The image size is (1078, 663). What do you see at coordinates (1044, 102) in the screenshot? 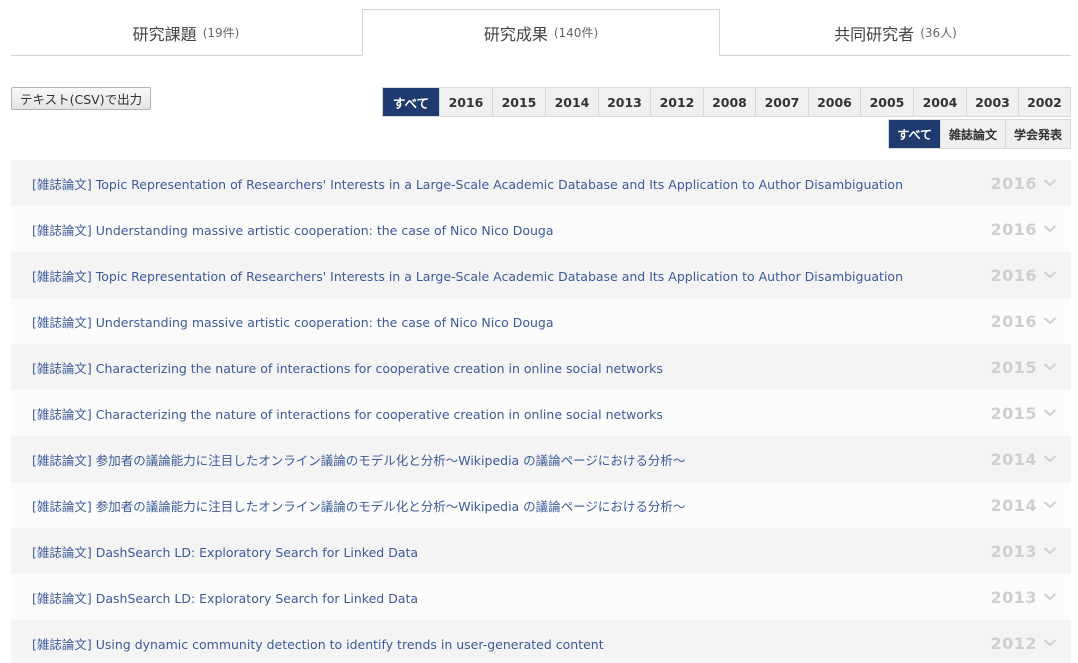
I see `year-filter-2002: 2002` at bounding box center [1044, 102].